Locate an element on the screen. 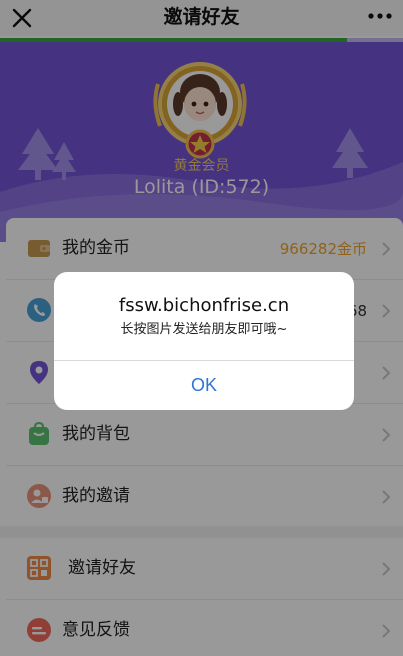  ok-button: OK is located at coordinates (204, 385).